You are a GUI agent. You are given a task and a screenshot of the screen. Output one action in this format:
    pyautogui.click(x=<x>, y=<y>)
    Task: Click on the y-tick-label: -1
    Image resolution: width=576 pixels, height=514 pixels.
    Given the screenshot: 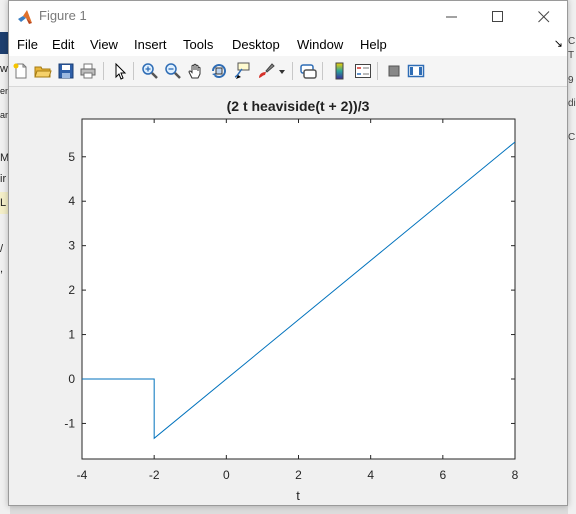 What is the action you would take?
    pyautogui.click(x=69, y=423)
    